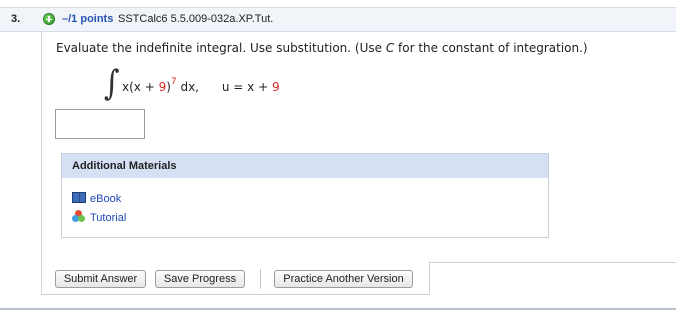 The width and height of the screenshot is (676, 311). I want to click on ebook-link: eBook, so click(96, 198).